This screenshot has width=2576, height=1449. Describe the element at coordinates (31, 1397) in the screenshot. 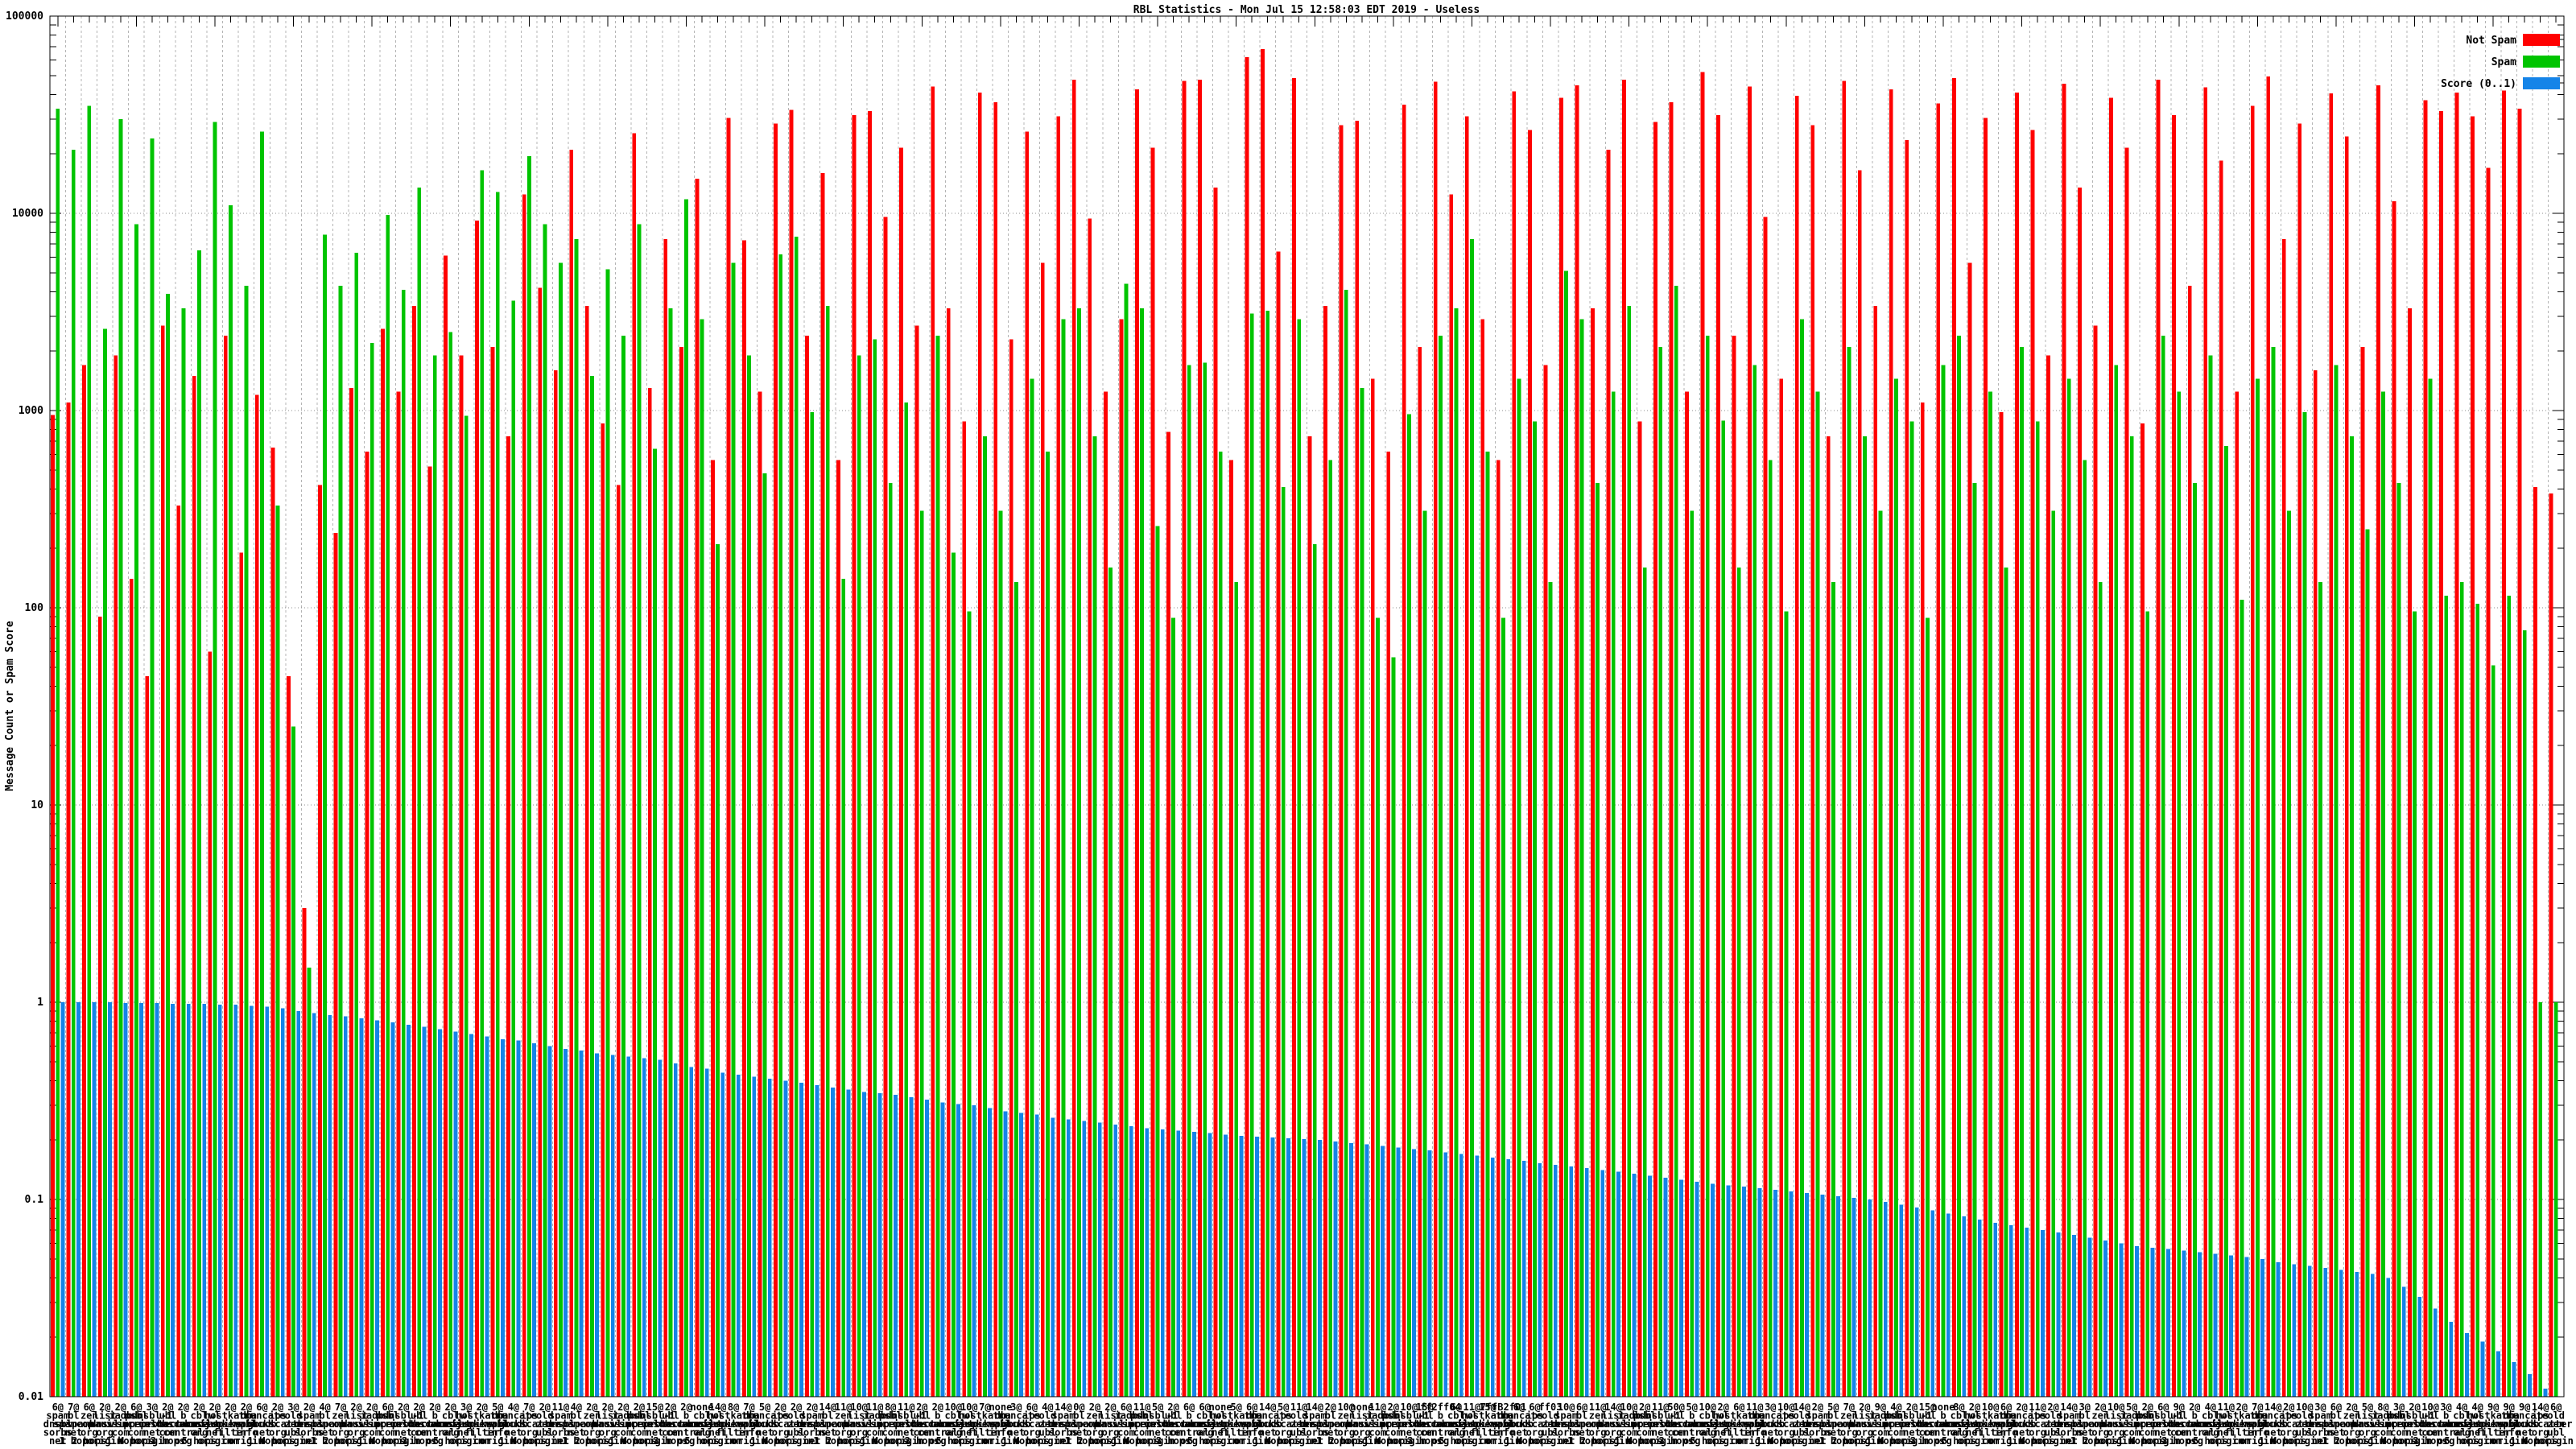

I see `y-tick-label: 0.01` at that location.